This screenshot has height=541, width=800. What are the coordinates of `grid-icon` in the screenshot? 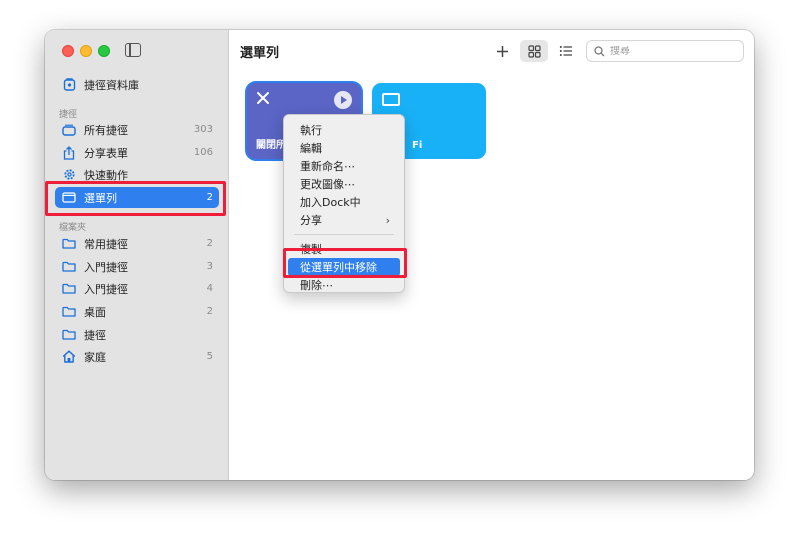 It's located at (534, 51).